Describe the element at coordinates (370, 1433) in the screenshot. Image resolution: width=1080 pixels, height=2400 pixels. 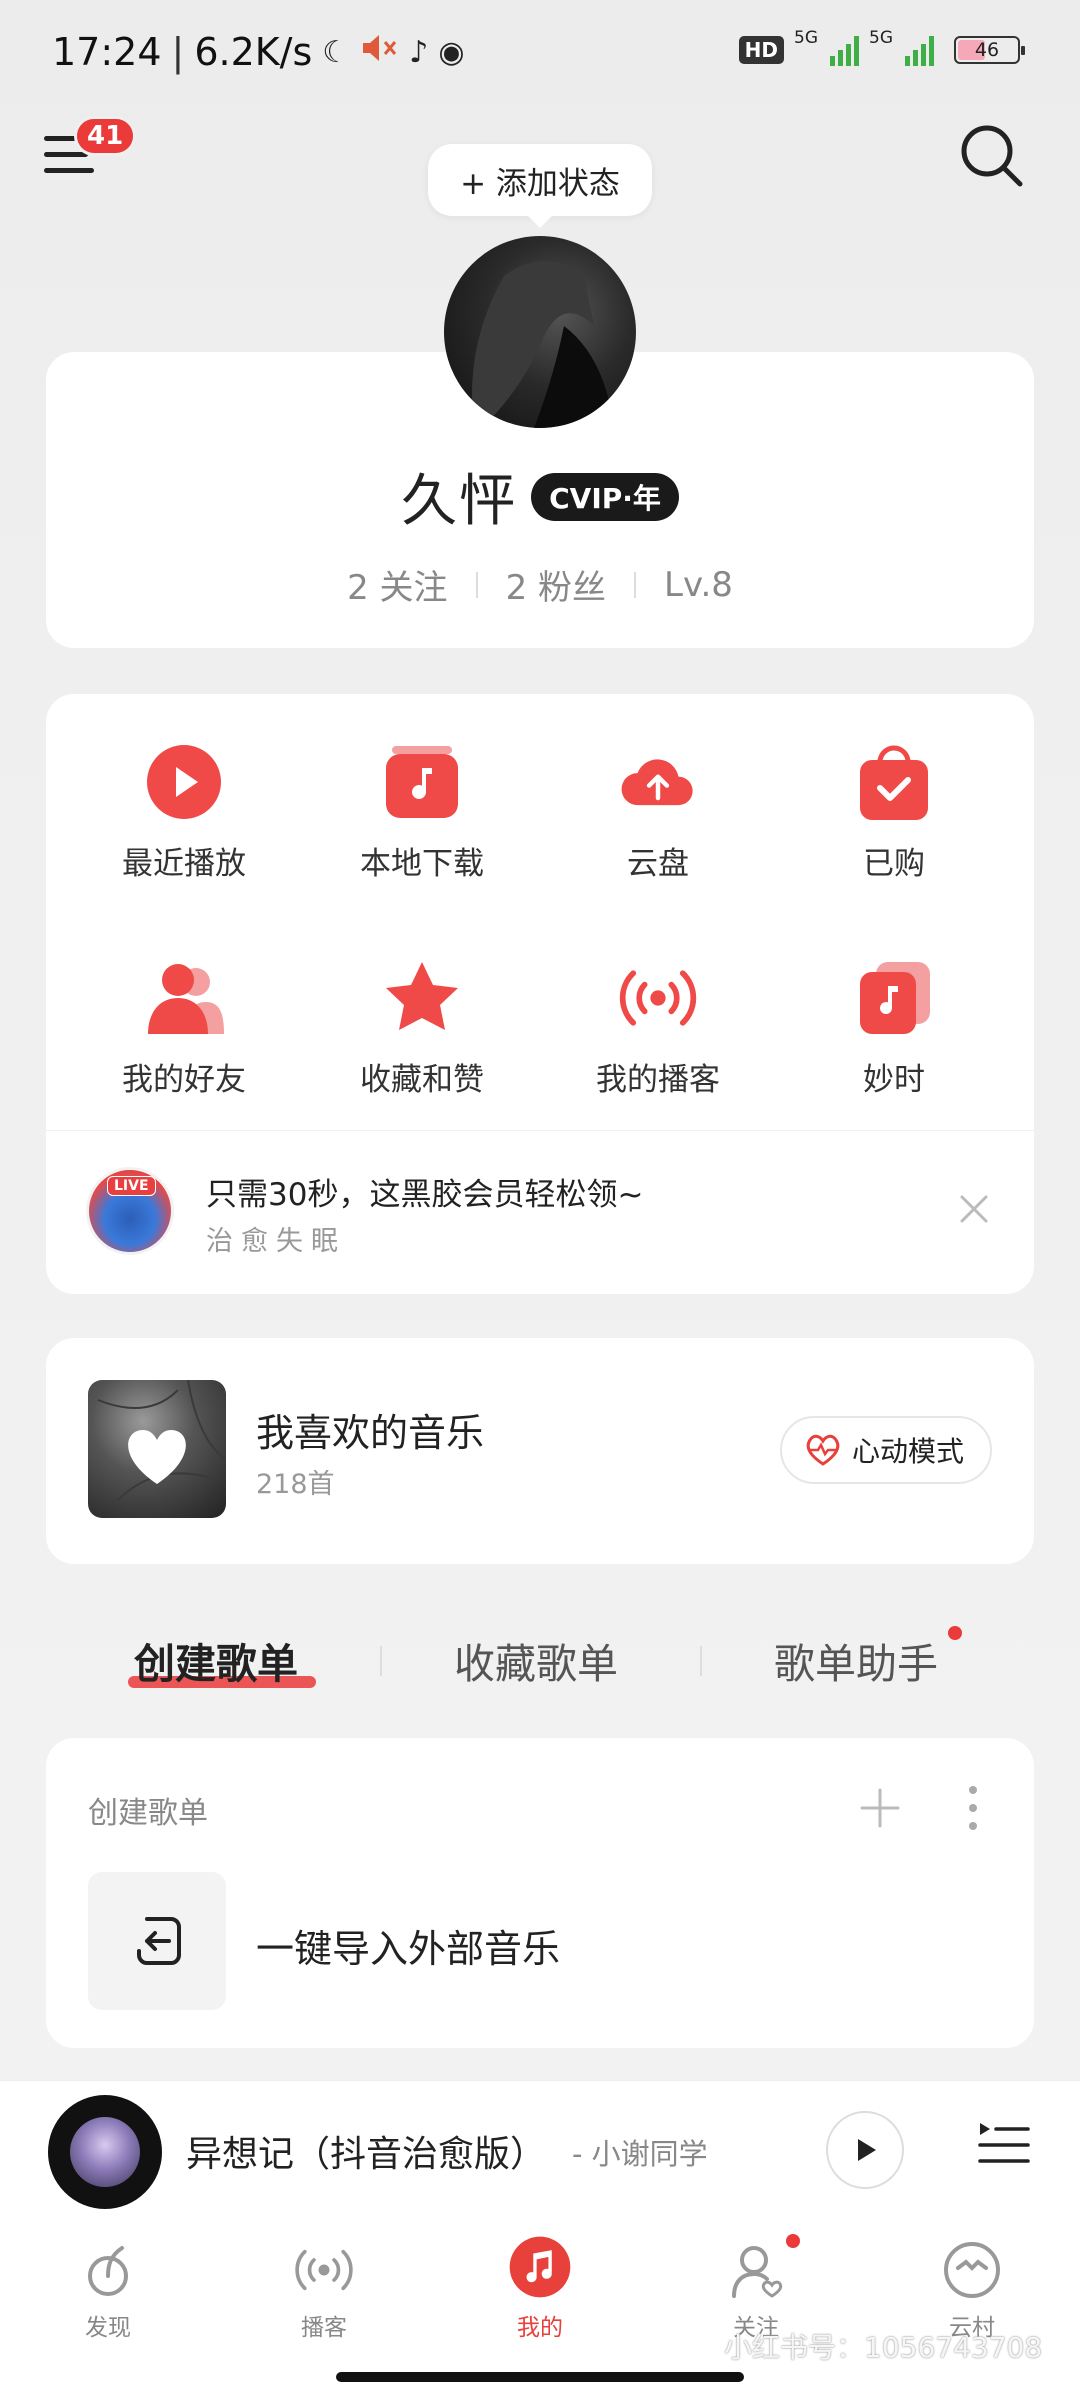
I see `liked-music-title: 我喜欢的音乐` at that location.